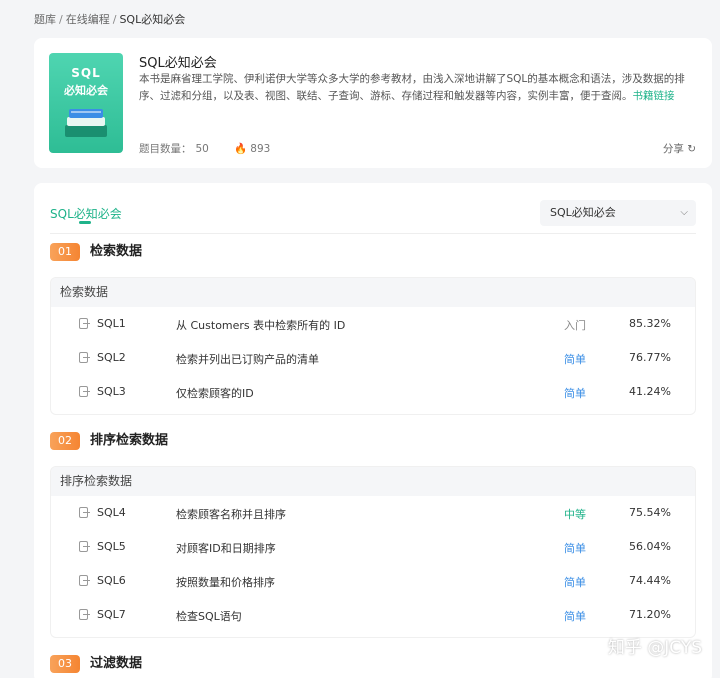 The height and width of the screenshot is (678, 720). Describe the element at coordinates (111, 580) in the screenshot. I see `question-code: SQL6` at that location.